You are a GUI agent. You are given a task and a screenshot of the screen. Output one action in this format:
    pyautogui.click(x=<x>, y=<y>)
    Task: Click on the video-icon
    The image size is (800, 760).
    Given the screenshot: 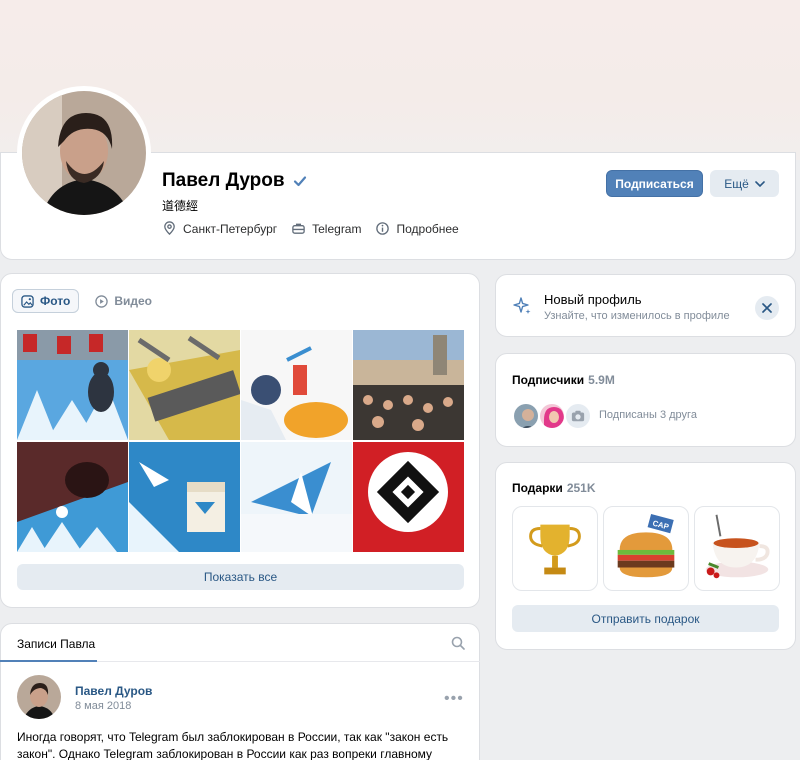 What is the action you would take?
    pyautogui.click(x=102, y=301)
    